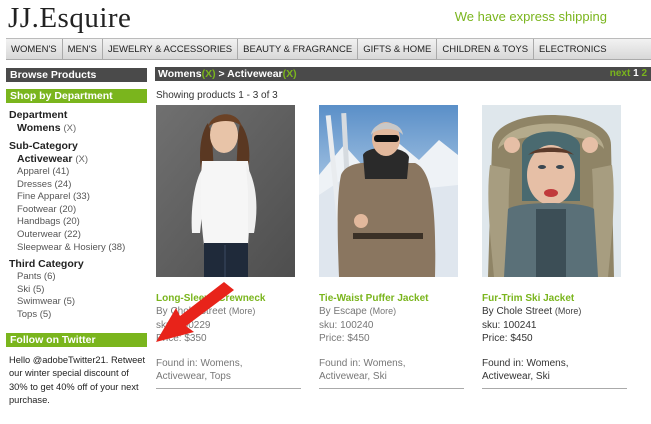 This screenshot has width=651, height=424. What do you see at coordinates (70, 128) in the screenshot?
I see `remove-department-link: (X)` at bounding box center [70, 128].